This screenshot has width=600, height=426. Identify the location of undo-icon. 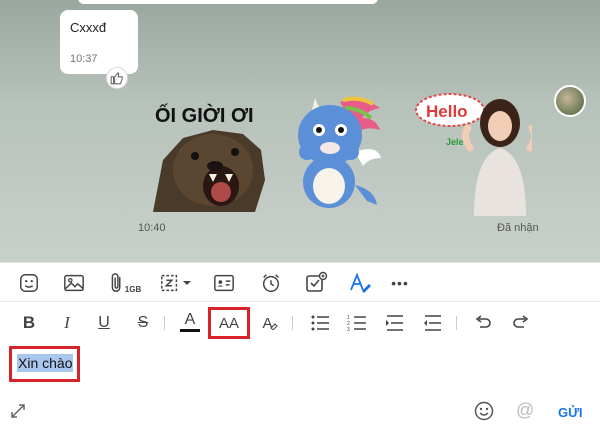
(483, 321).